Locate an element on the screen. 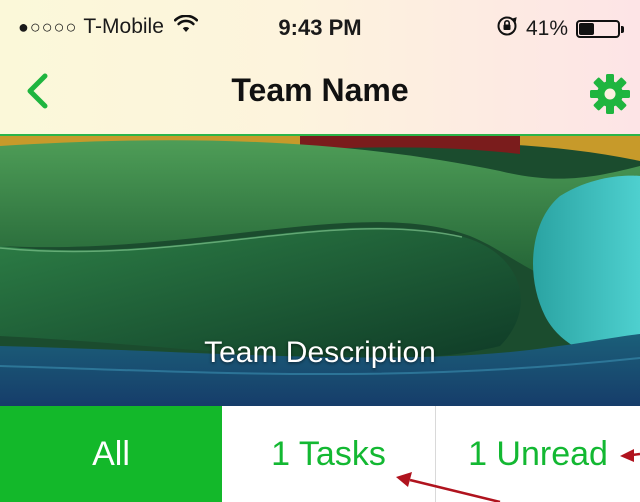 The width and height of the screenshot is (640, 502). status-bar-right: 41% is located at coordinates (560, 29).